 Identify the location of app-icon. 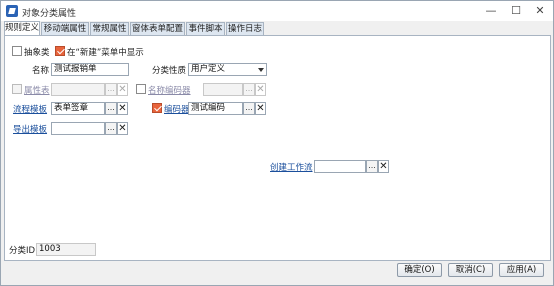
(12, 11).